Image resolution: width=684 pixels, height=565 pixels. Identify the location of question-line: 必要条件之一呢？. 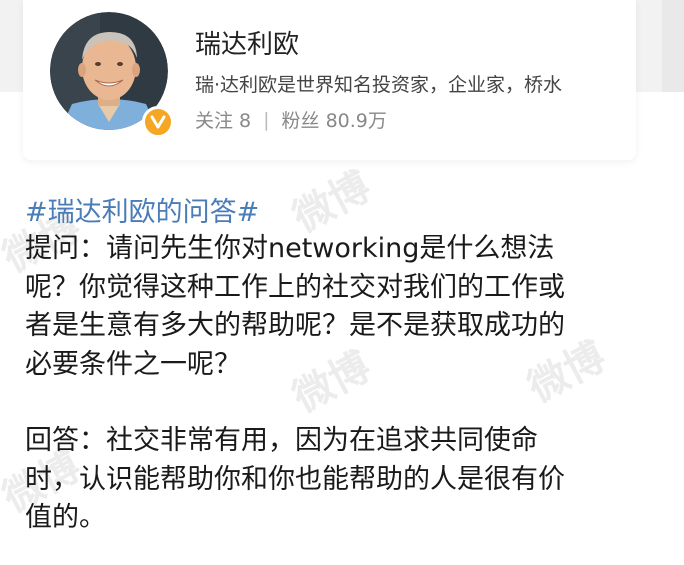
(133, 364).